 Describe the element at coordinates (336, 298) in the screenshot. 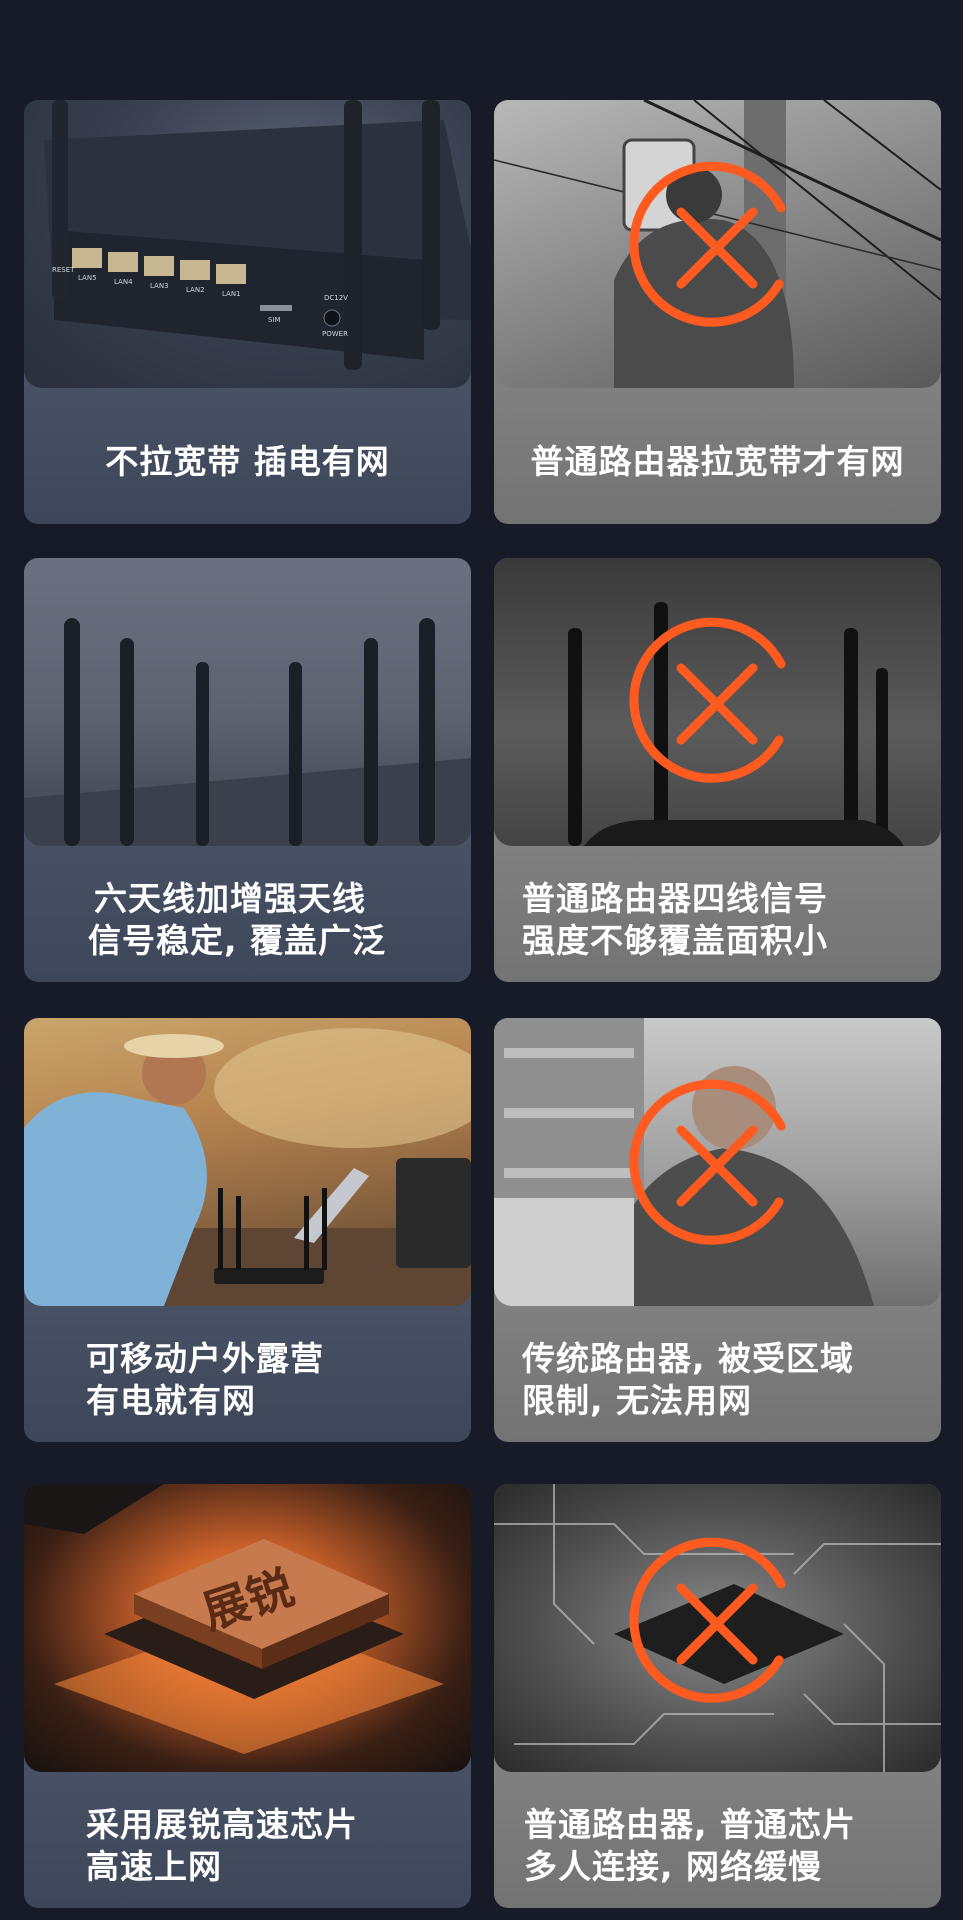

I see `dc-label: DC12V` at that location.